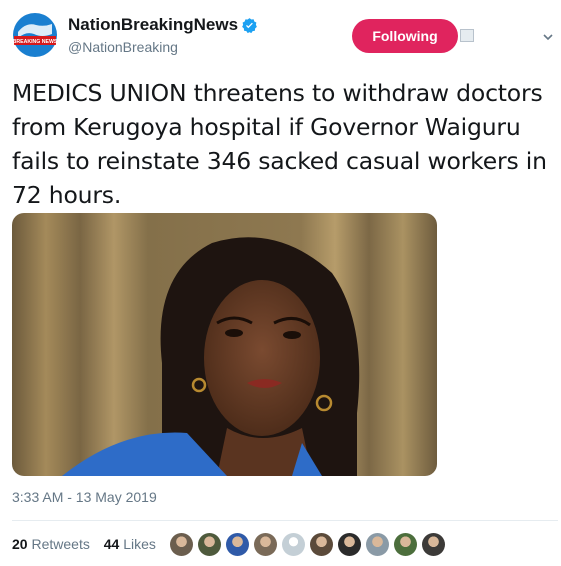 The image size is (561, 566). I want to click on retweets-label: Retweets, so click(60, 544).